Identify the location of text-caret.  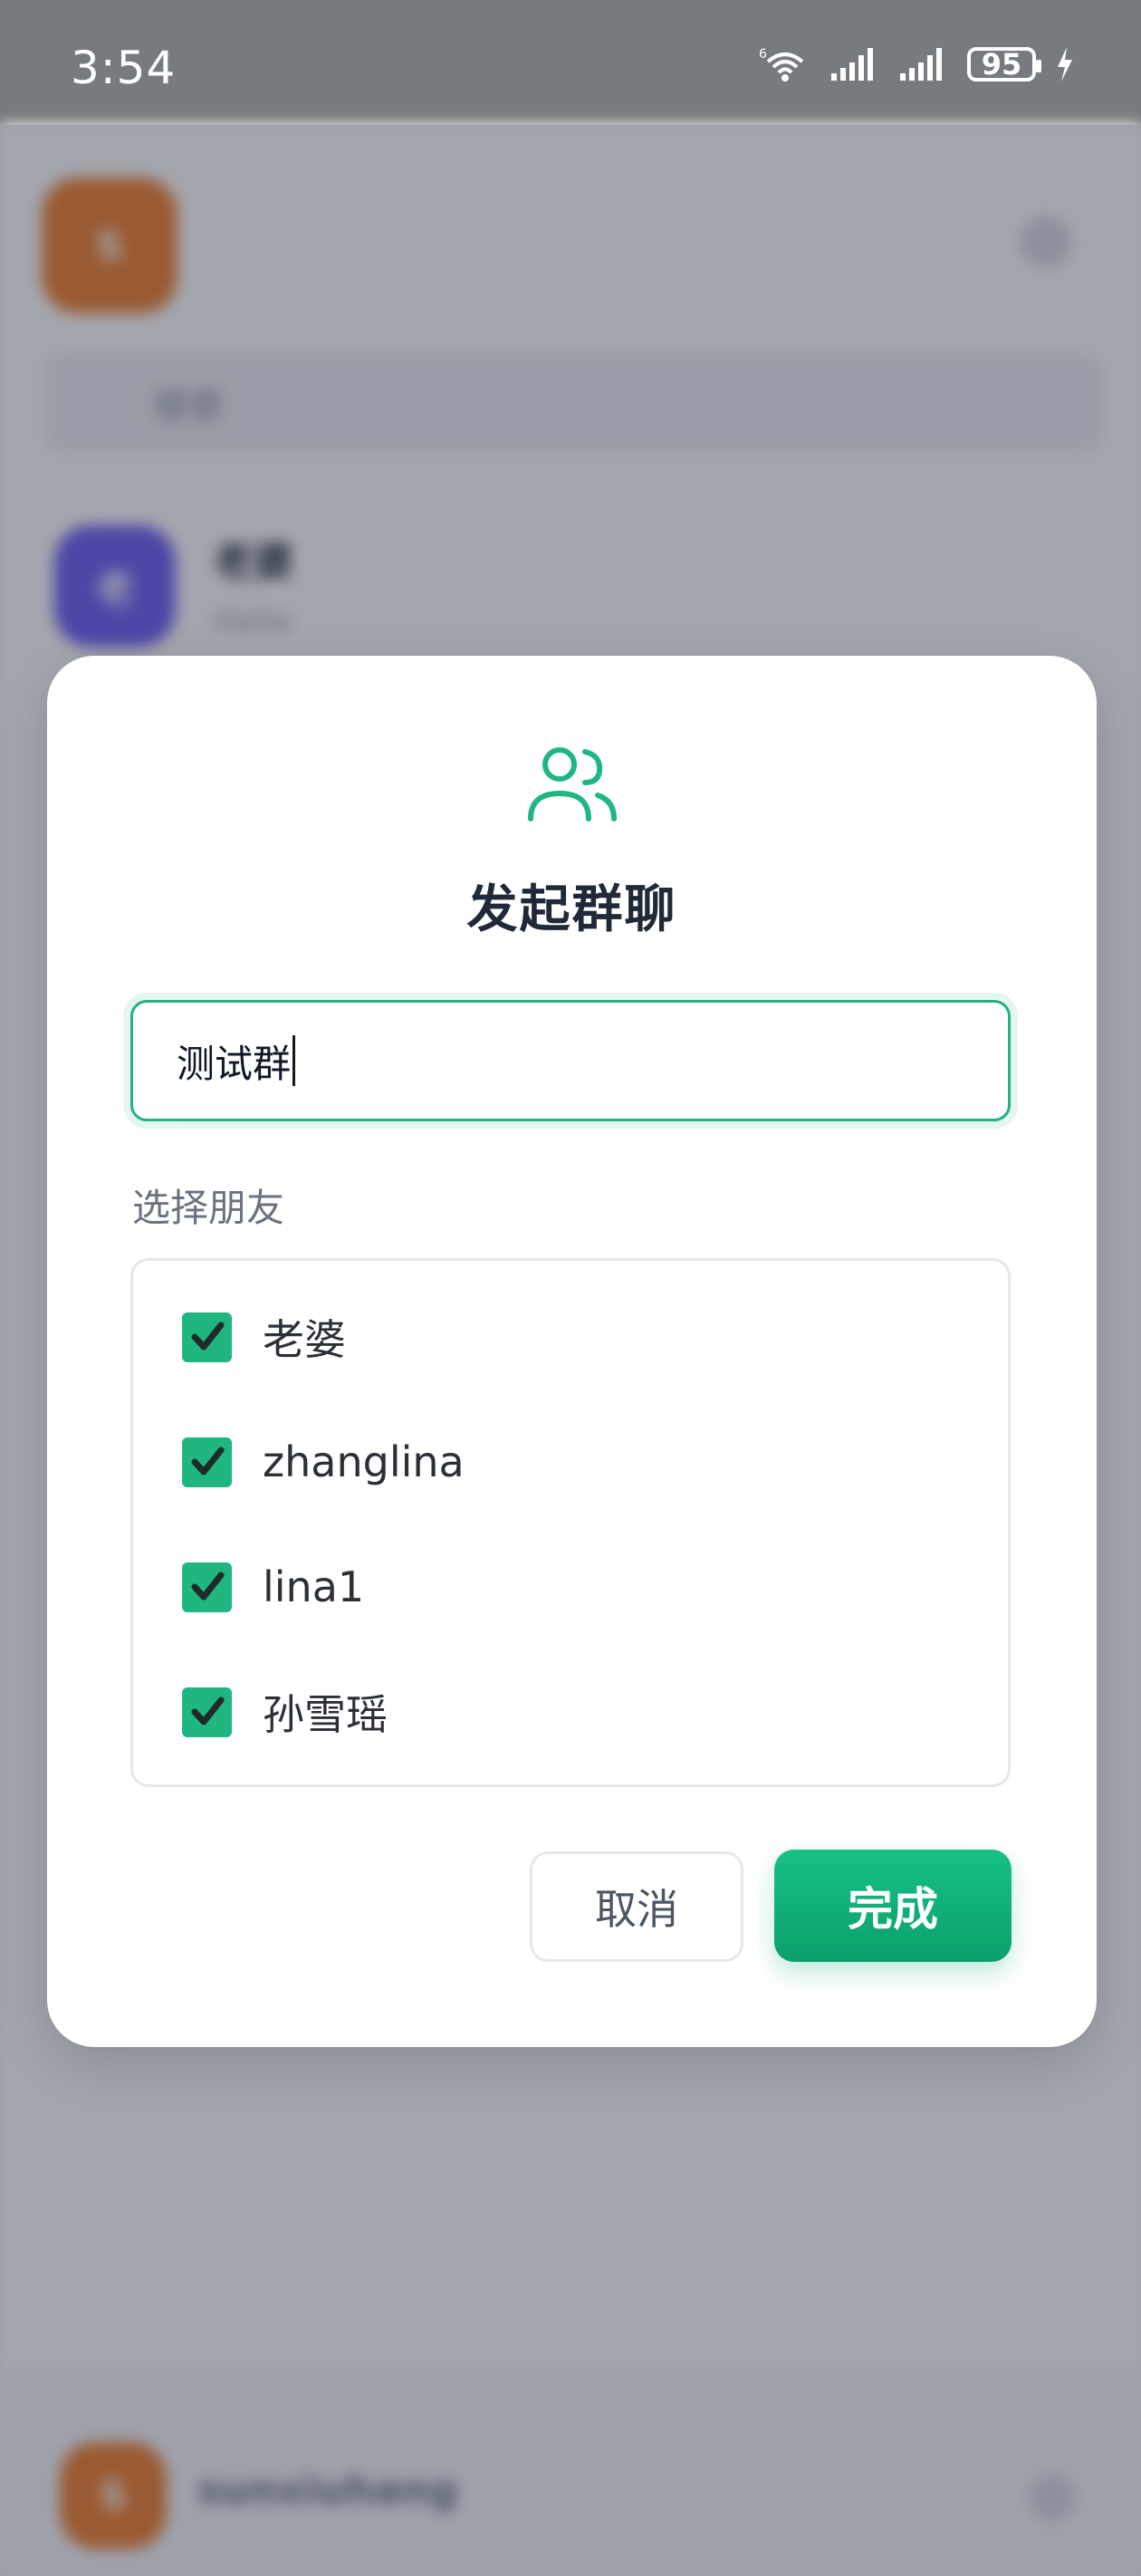
(294, 1060).